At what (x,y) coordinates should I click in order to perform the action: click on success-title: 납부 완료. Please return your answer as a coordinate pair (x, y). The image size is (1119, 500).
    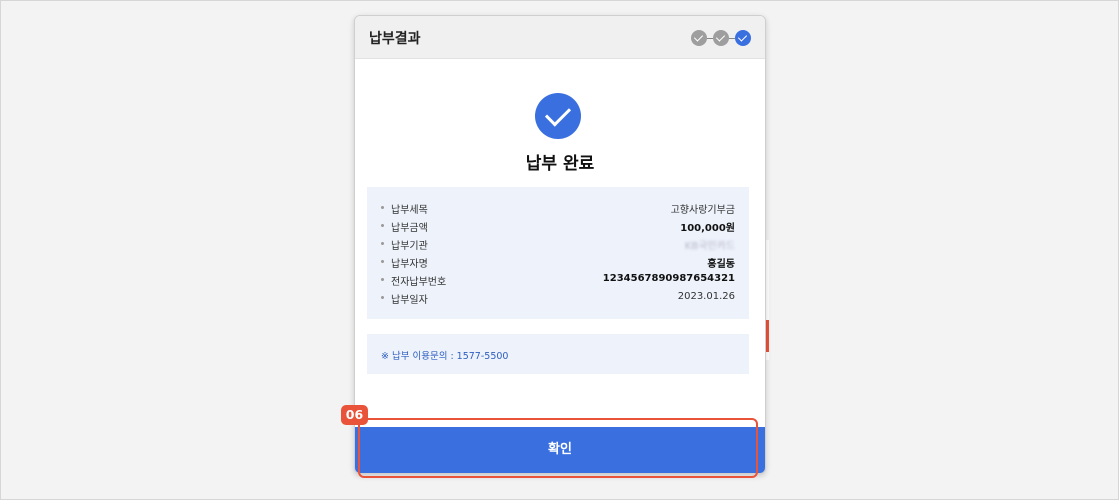
    Looking at the image, I should click on (560, 164).